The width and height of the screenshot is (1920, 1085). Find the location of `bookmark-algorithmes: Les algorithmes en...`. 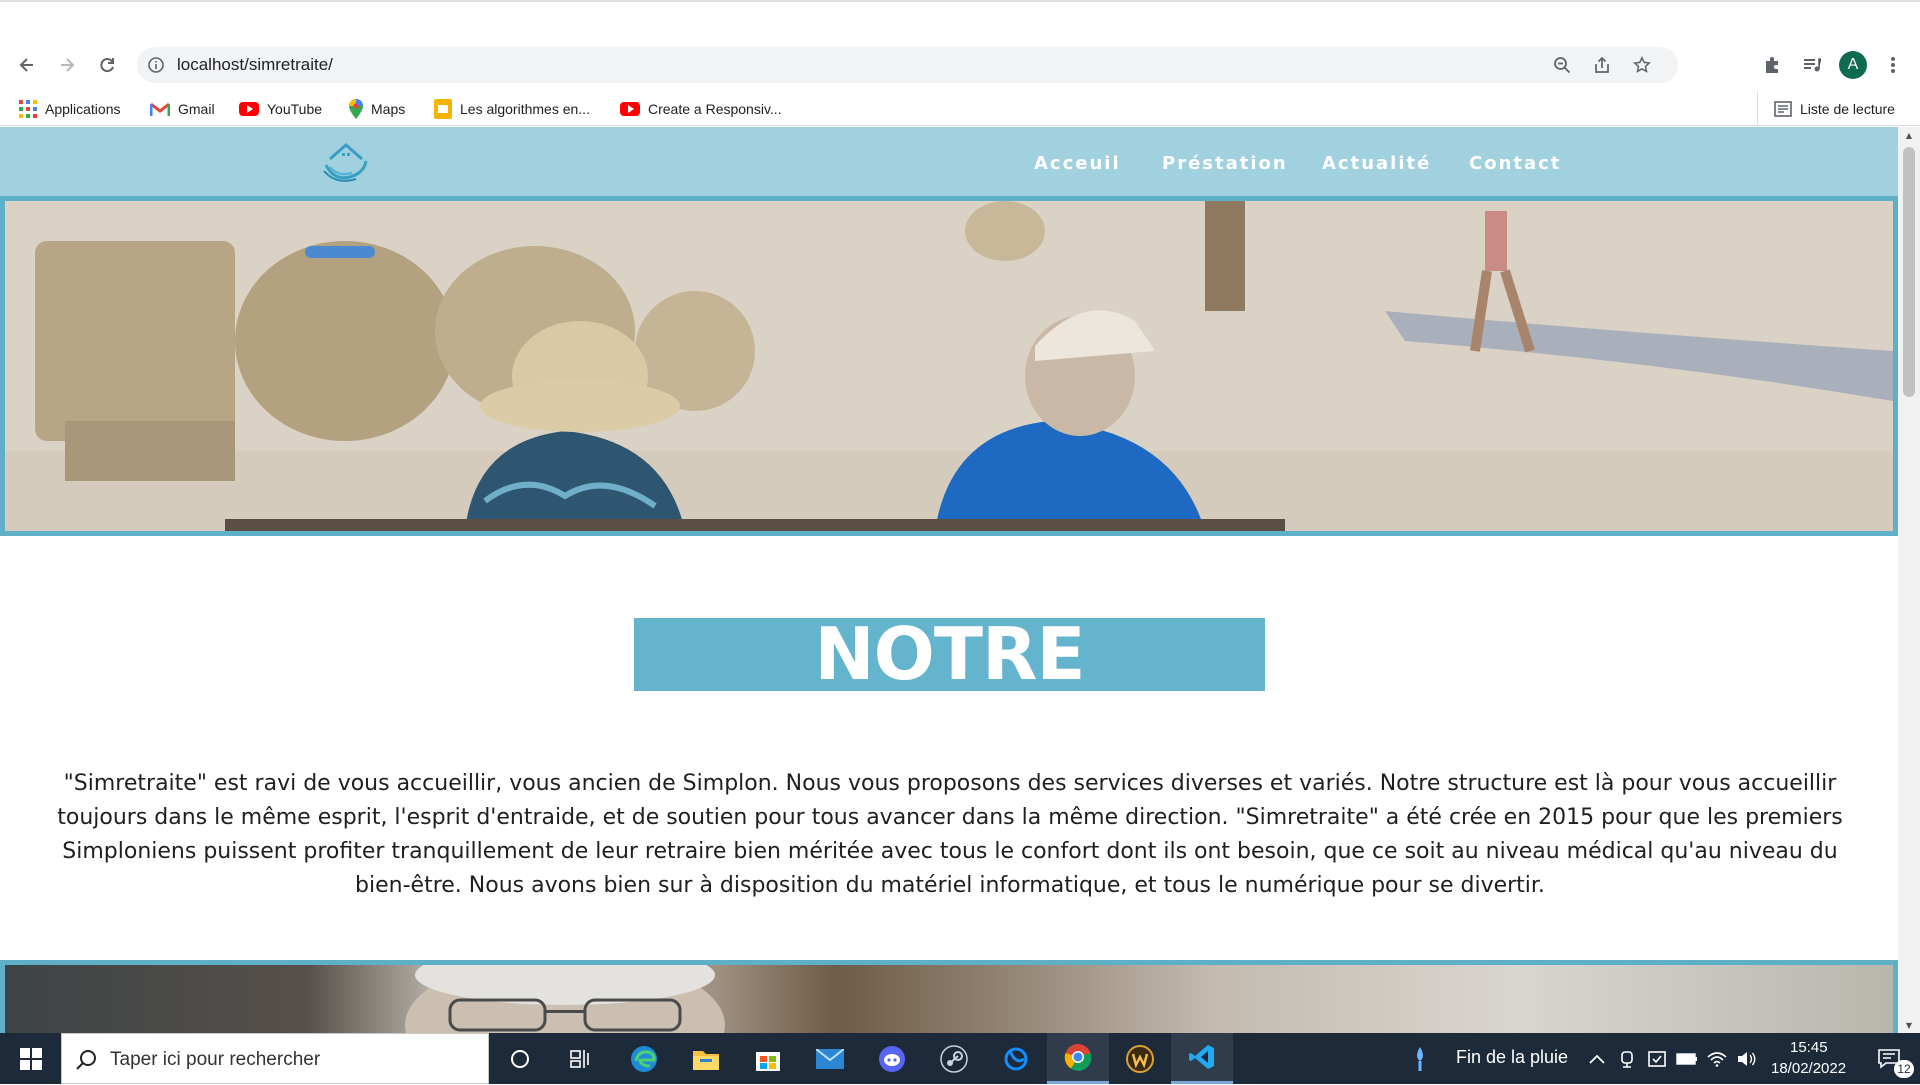

bookmark-algorithmes: Les algorithmes en... is located at coordinates (512, 109).